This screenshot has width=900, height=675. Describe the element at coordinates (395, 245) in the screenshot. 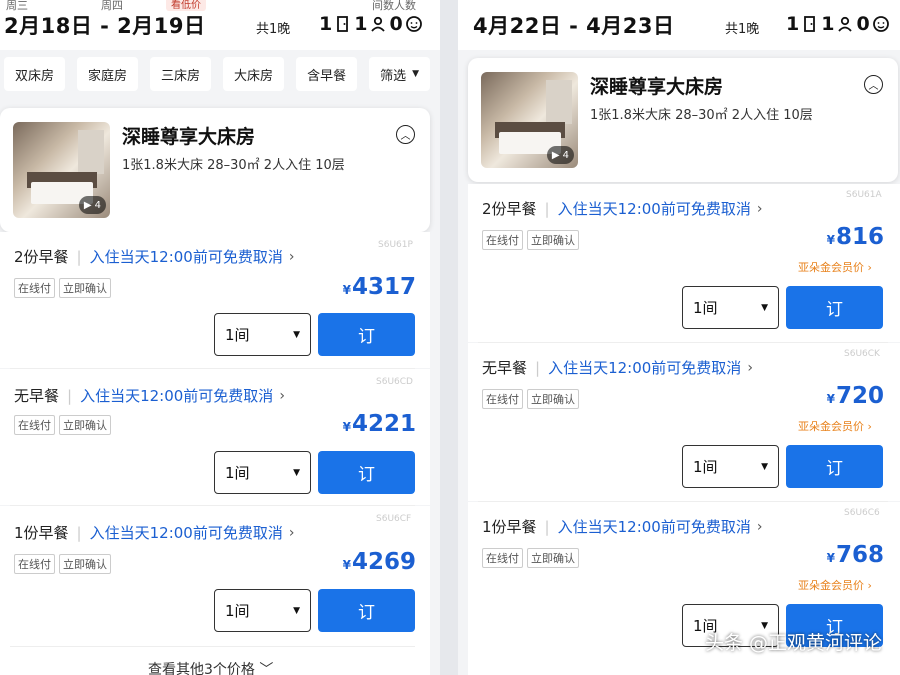

I see `rate-code: S6U61P` at that location.